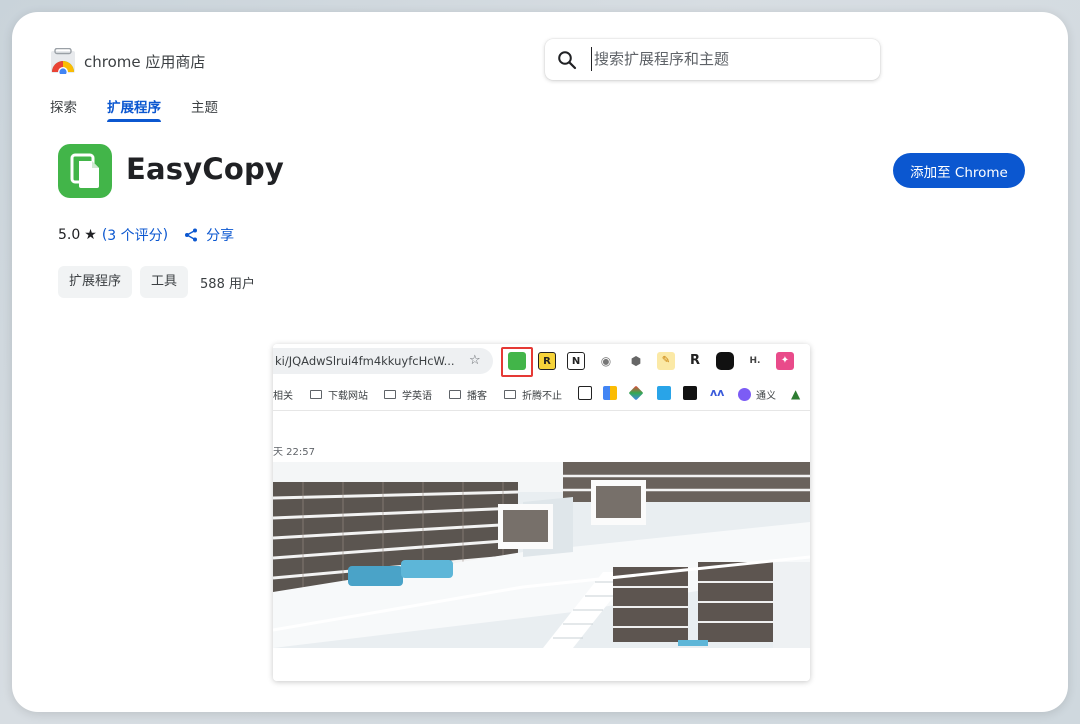 This screenshot has width=1080, height=724. I want to click on tree-icon: ▲, so click(796, 394).